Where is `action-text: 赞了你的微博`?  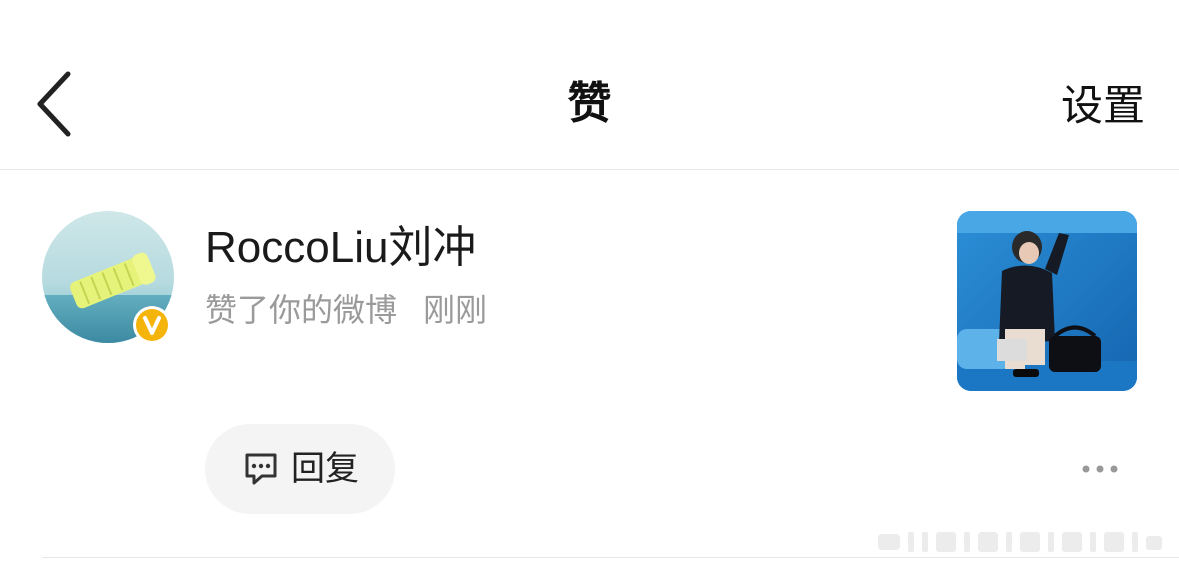
action-text: 赞了你的微博 is located at coordinates (301, 310).